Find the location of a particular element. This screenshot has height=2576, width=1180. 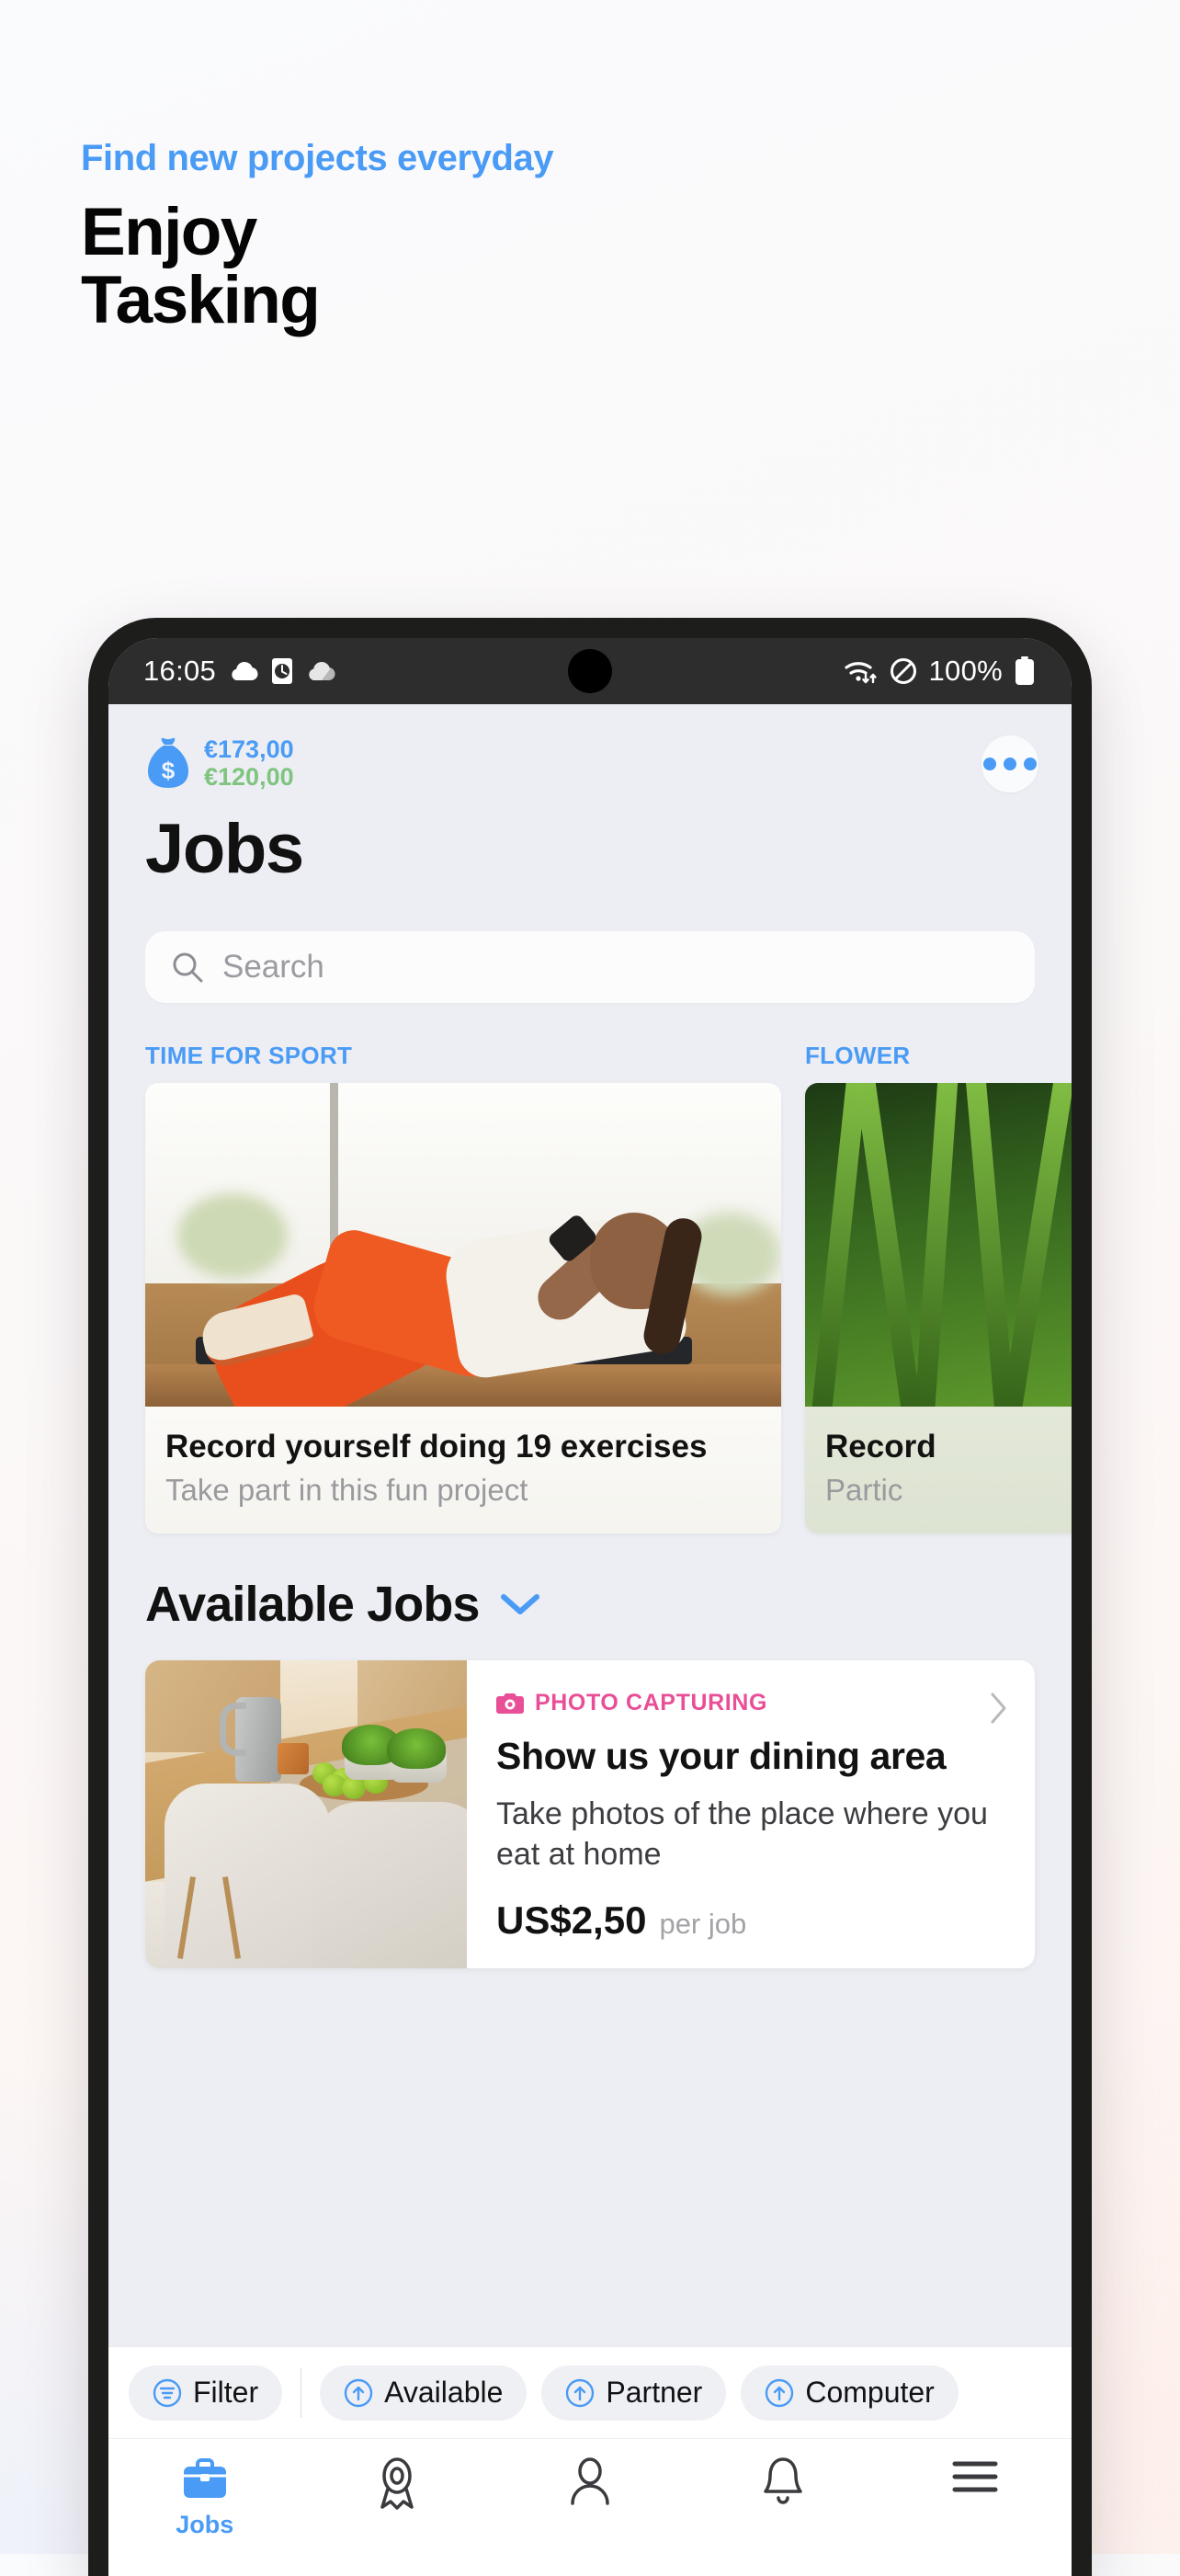

nav-item-menu is located at coordinates (975, 2480).